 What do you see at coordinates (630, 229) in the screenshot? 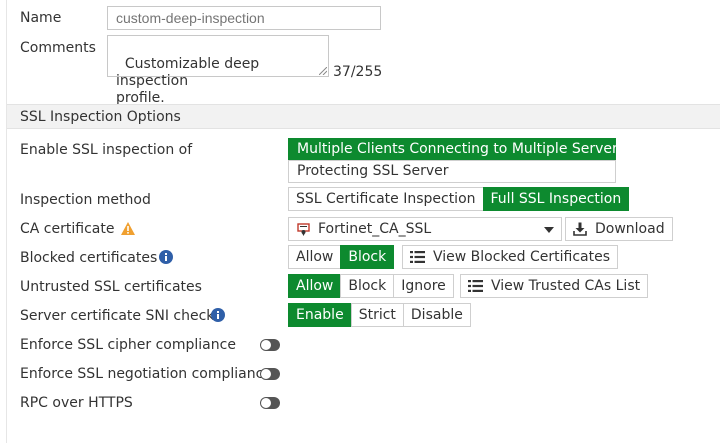
I see `download-label: Download` at bounding box center [630, 229].